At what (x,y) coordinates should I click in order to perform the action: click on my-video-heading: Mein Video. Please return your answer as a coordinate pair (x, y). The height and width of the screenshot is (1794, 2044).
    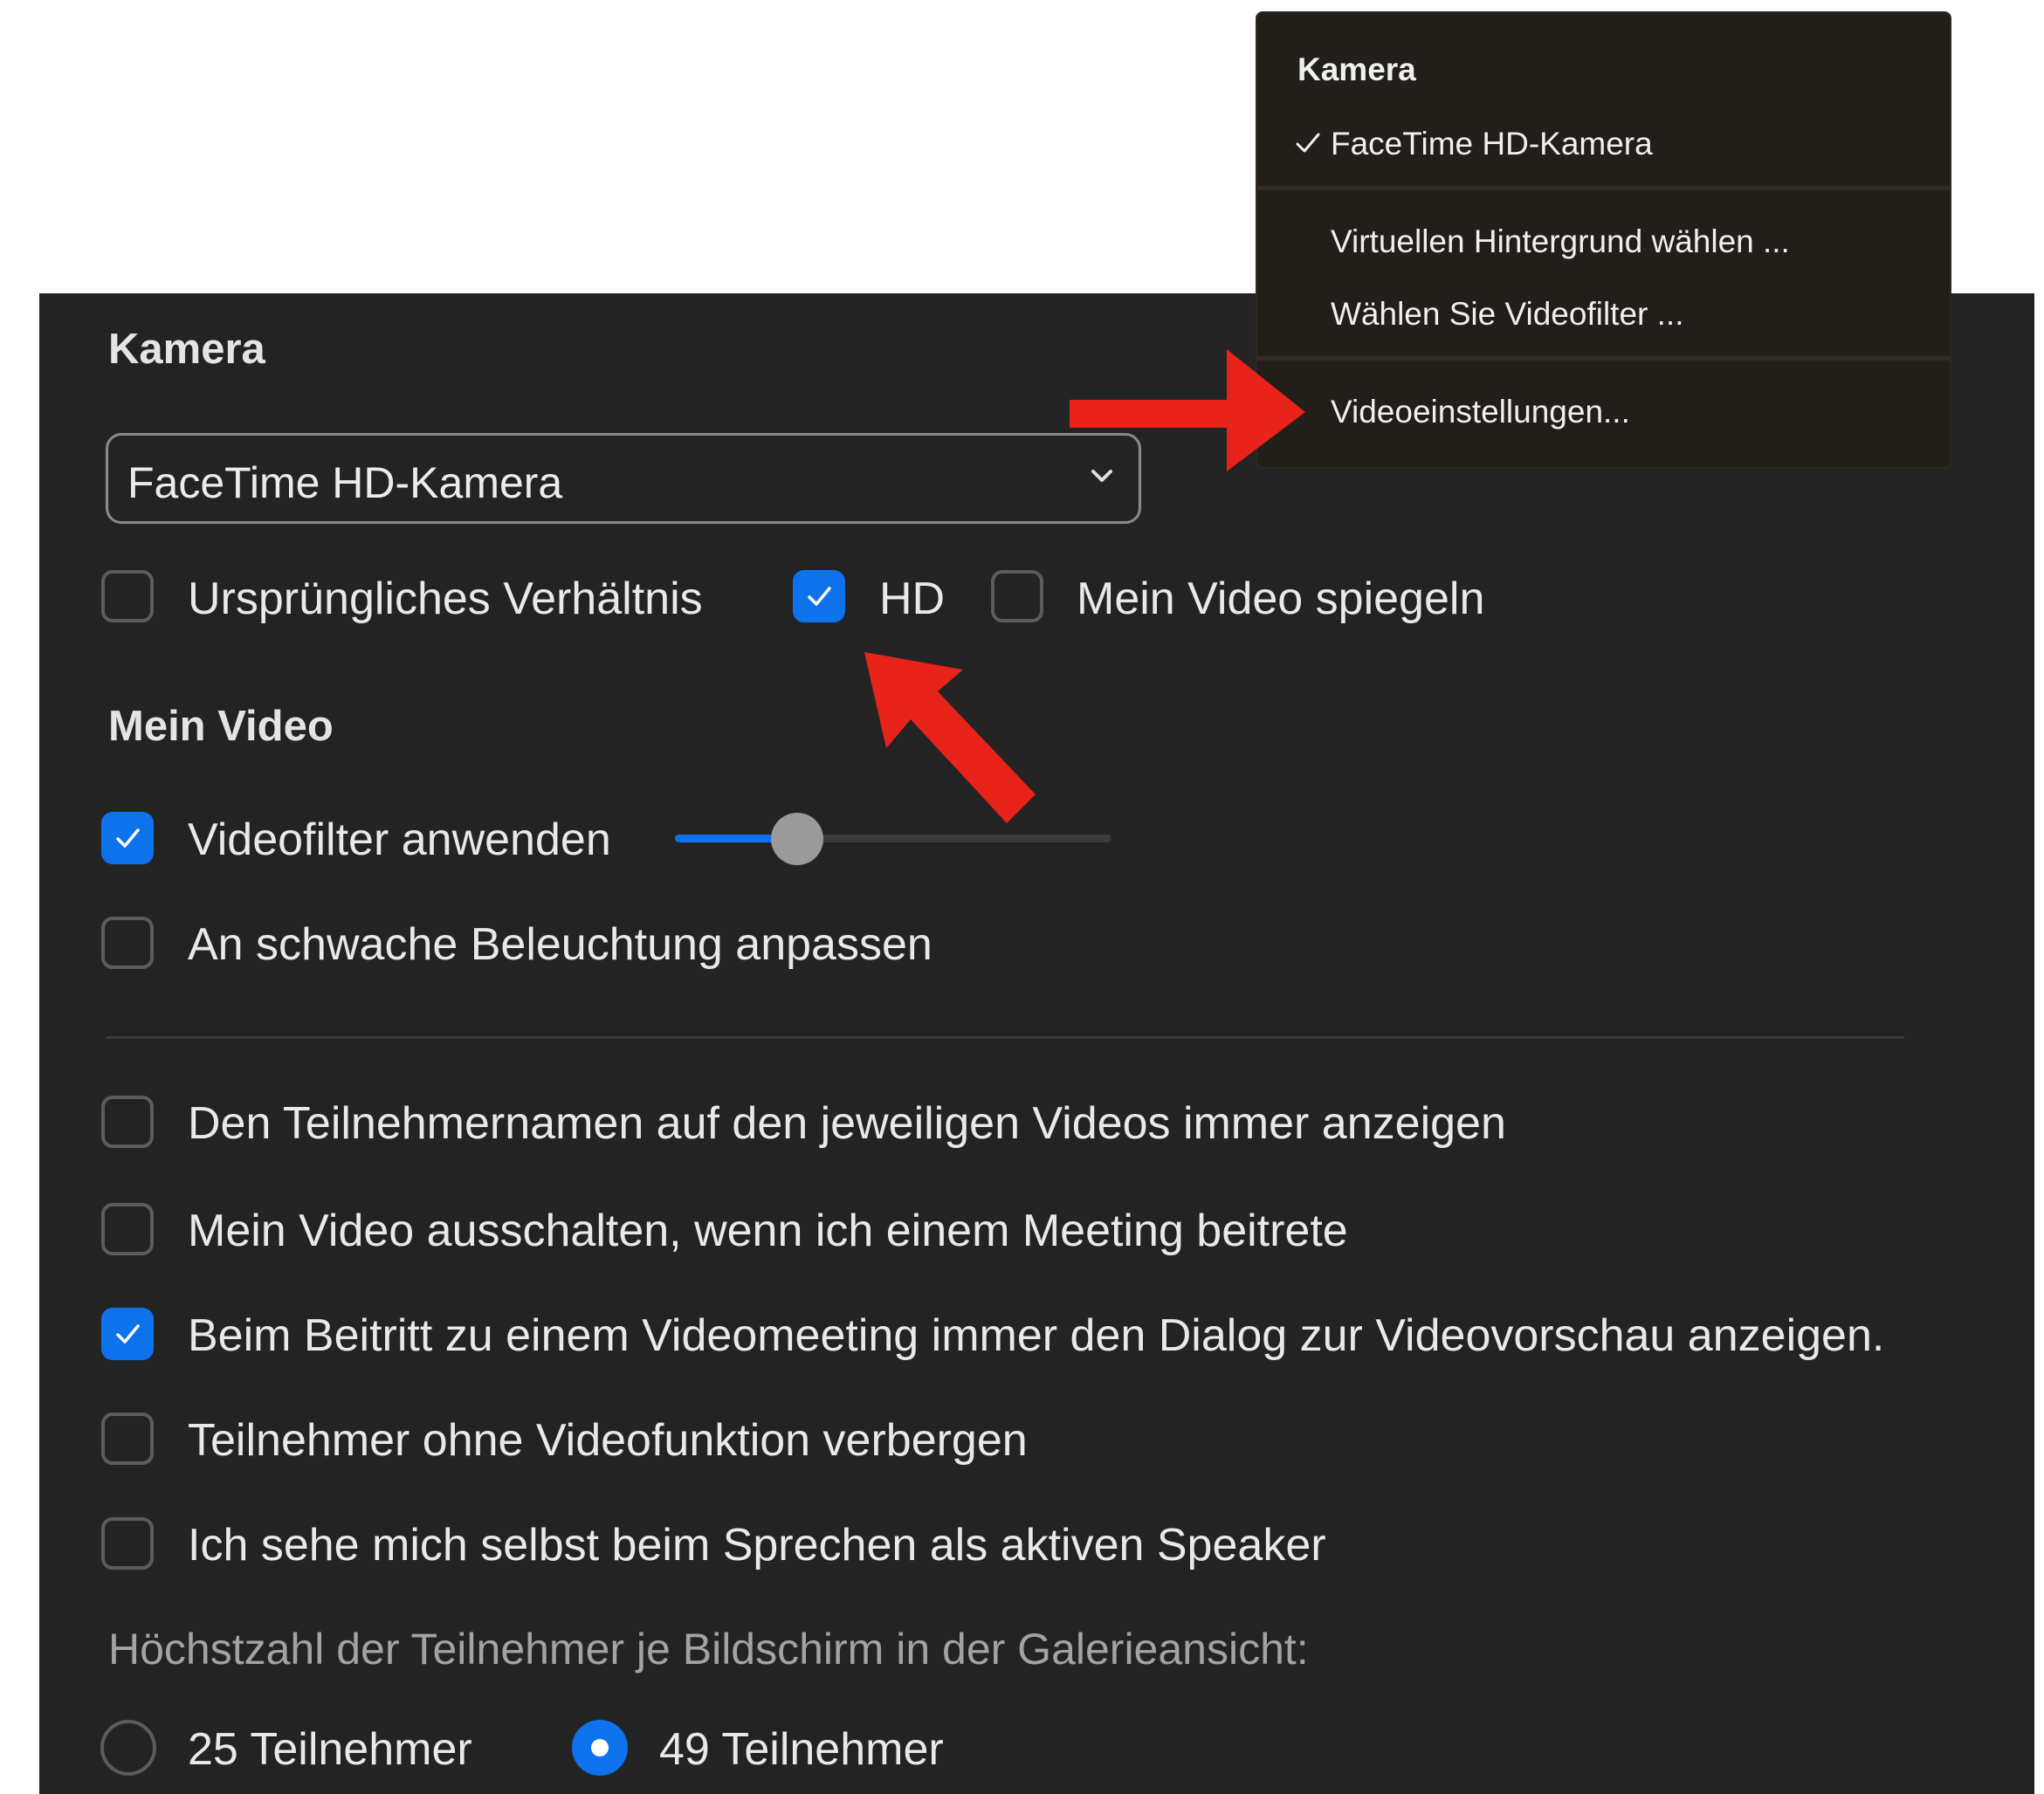
    Looking at the image, I should click on (221, 726).